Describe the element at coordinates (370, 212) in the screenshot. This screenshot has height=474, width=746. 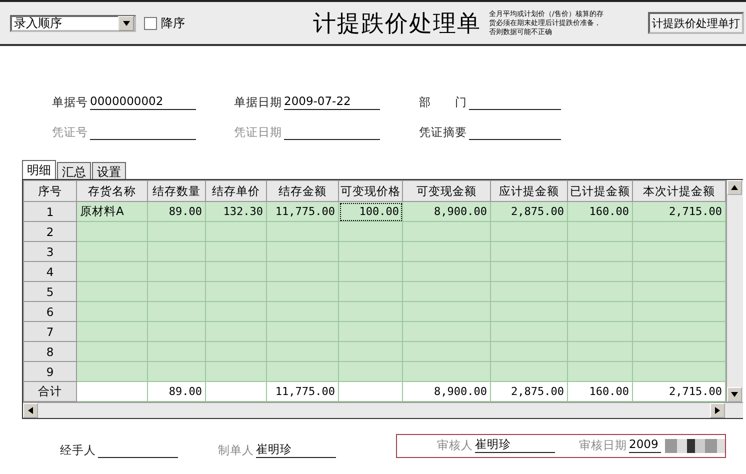
I see `table-cell: 100.00` at that location.